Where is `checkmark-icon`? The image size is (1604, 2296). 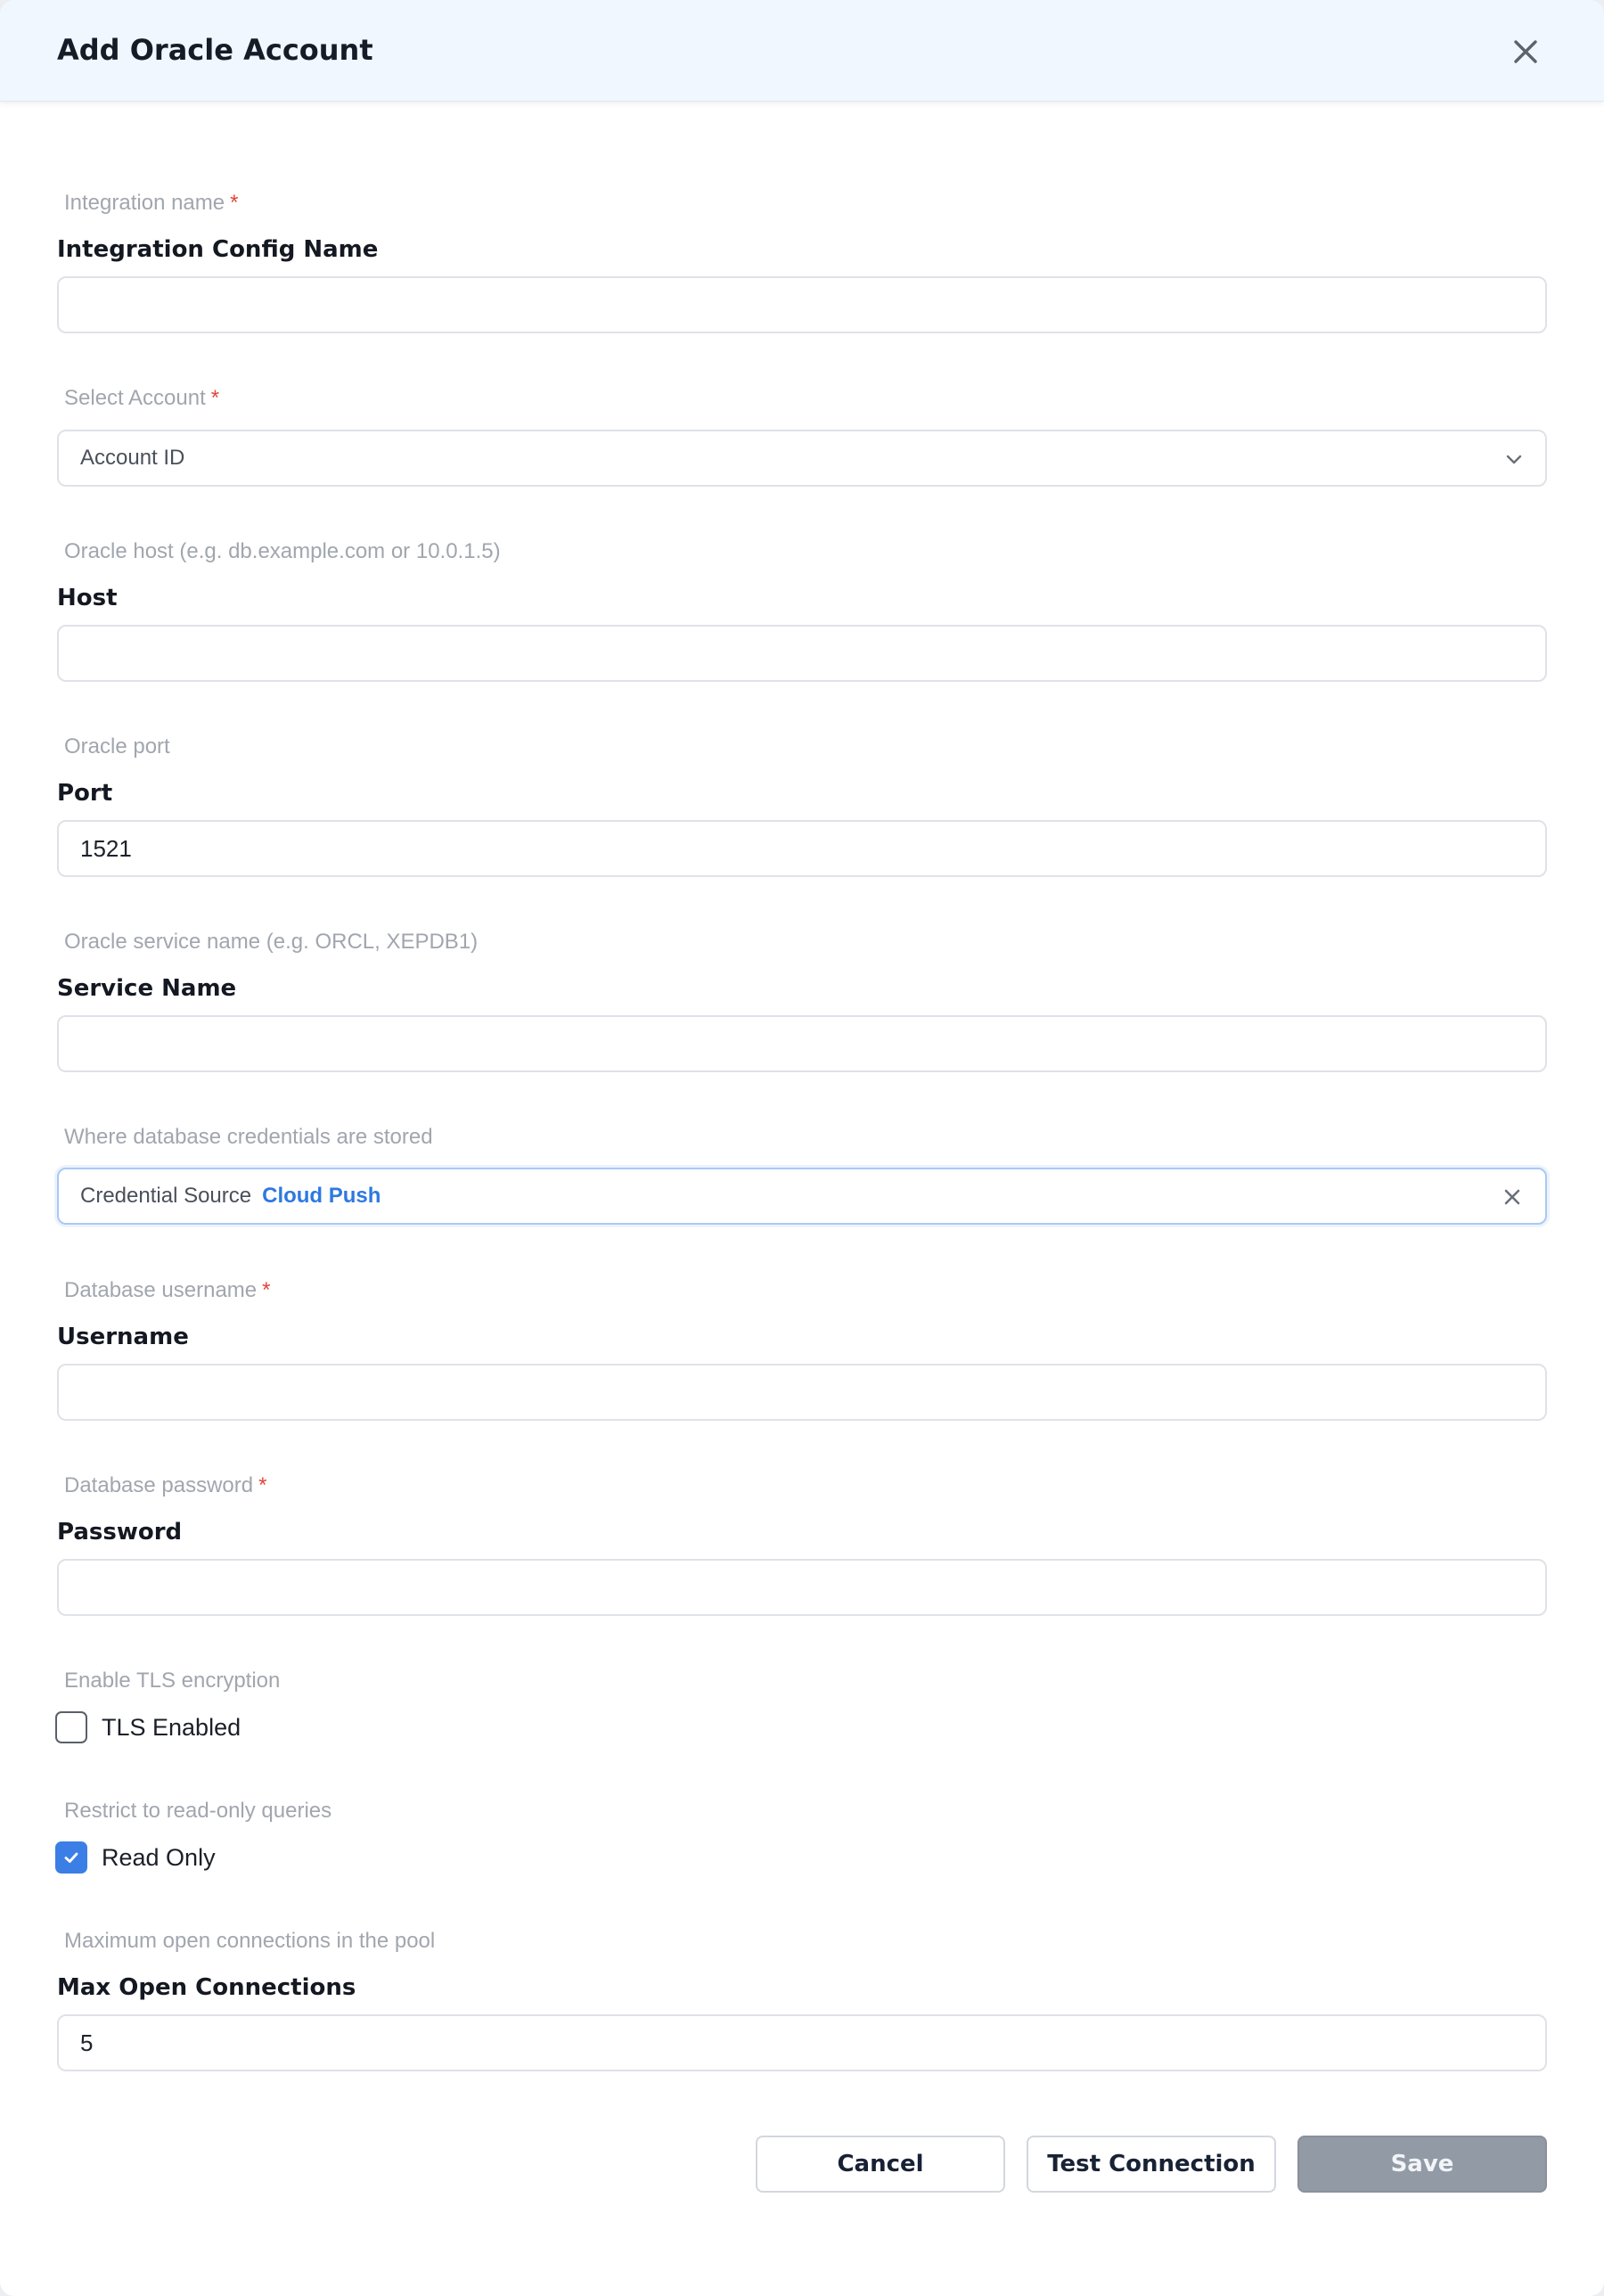 checkmark-icon is located at coordinates (71, 1857).